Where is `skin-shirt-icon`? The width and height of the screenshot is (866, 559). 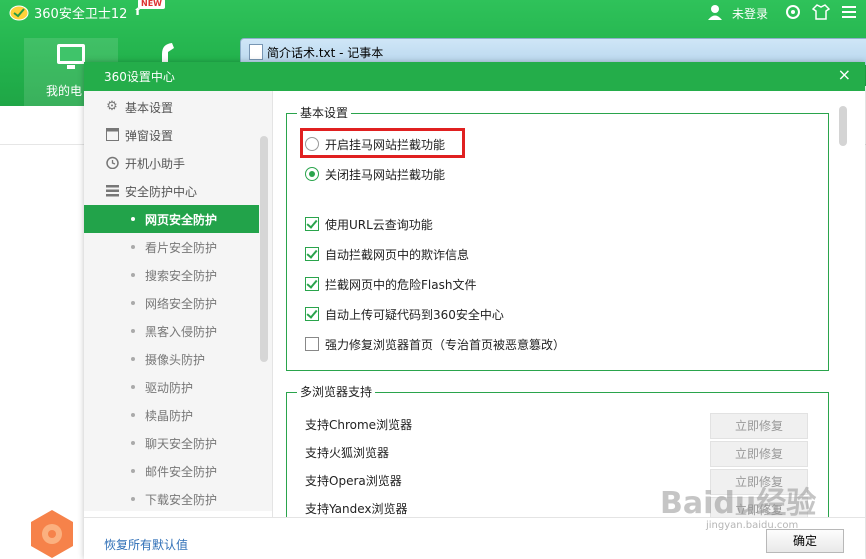
skin-shirt-icon is located at coordinates (821, 12).